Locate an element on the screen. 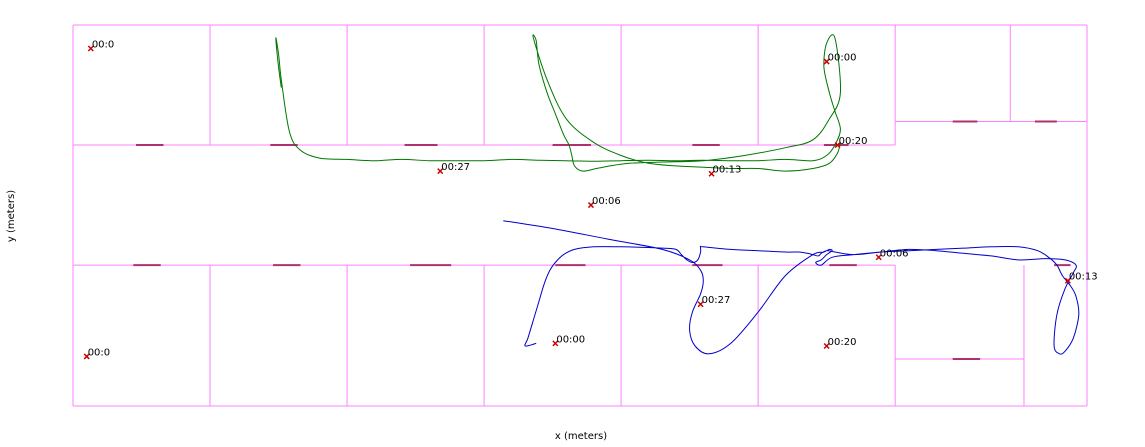 This screenshot has width=1145, height=447. time-marker-7: 00:00 is located at coordinates (568, 340).